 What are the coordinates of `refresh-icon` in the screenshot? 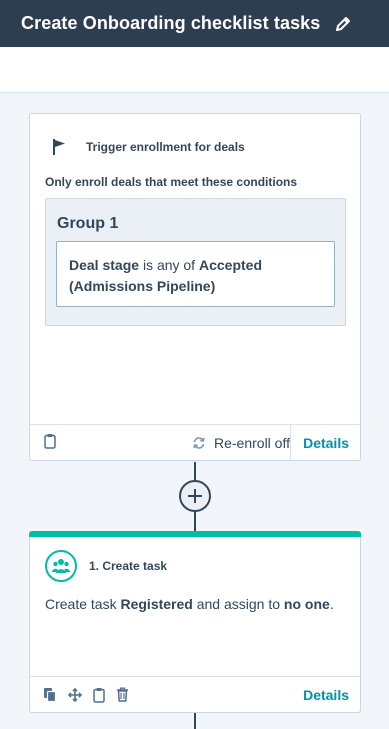 It's located at (199, 443).